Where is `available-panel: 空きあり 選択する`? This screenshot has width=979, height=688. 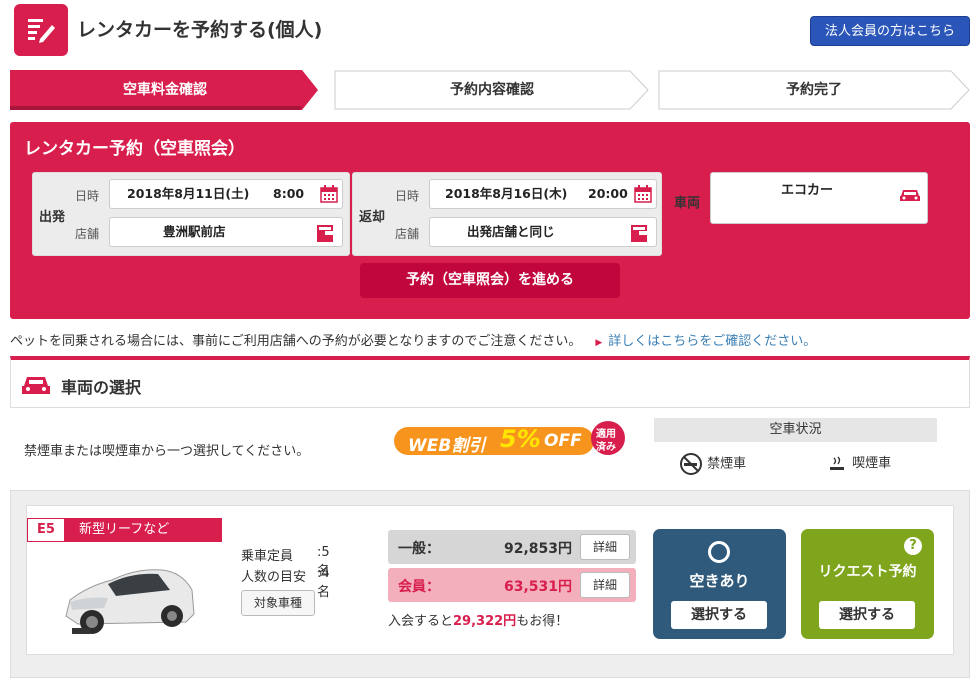 available-panel: 空きあり 選択する is located at coordinates (719, 584).